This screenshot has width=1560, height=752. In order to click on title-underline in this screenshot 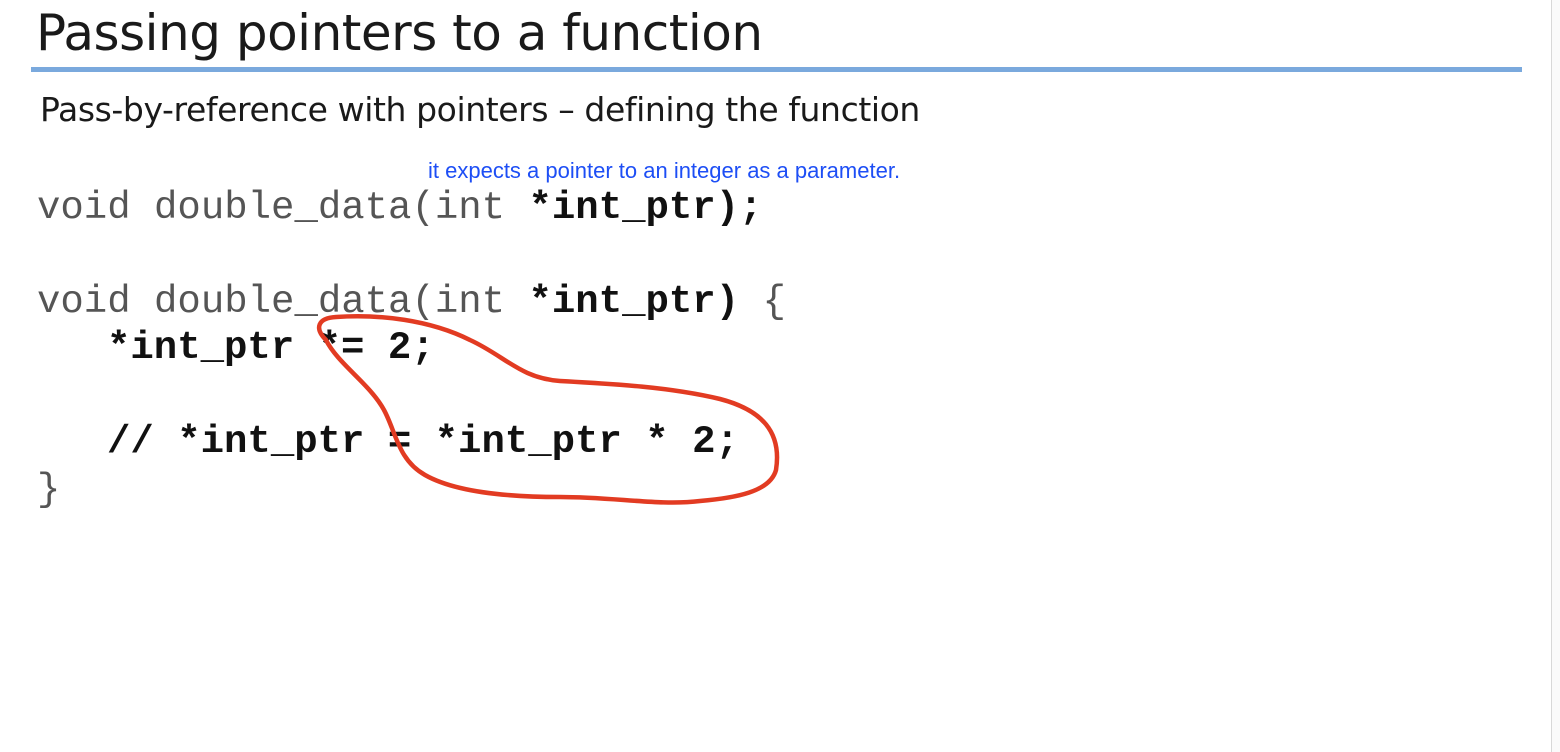, I will do `click(776, 69)`.